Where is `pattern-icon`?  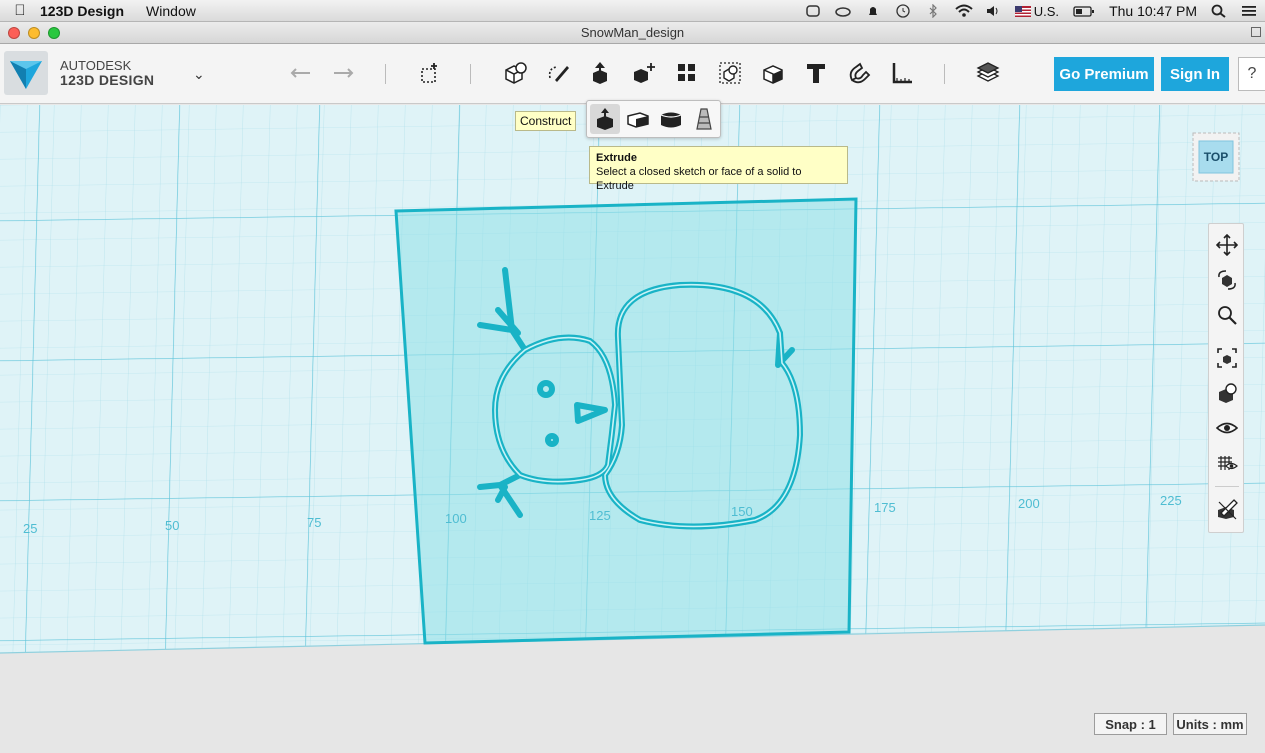
pattern-icon is located at coordinates (686, 72).